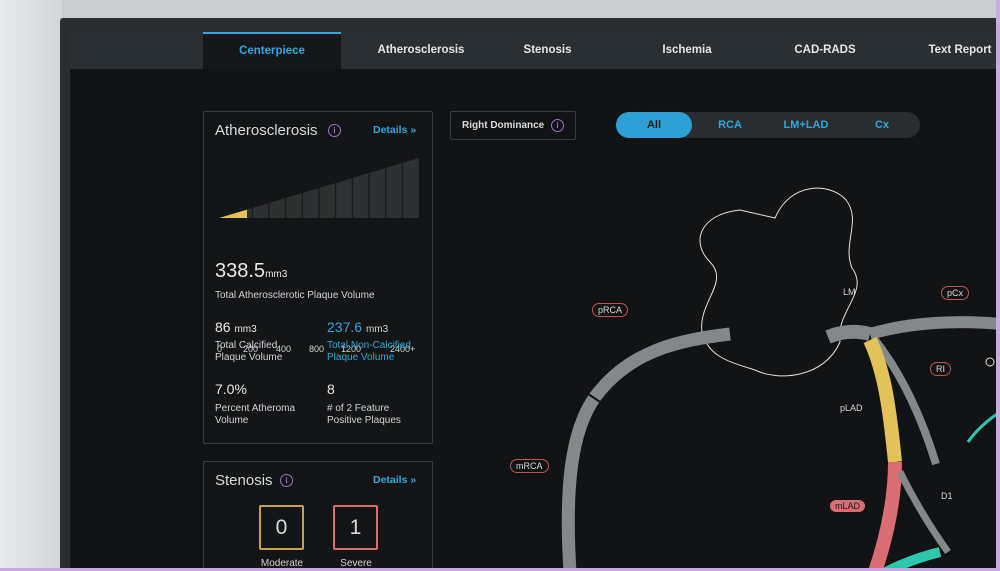 Image resolution: width=1000 pixels, height=571 pixels. Describe the element at coordinates (730, 125) in the screenshot. I see `filter-rca: RCA` at that location.